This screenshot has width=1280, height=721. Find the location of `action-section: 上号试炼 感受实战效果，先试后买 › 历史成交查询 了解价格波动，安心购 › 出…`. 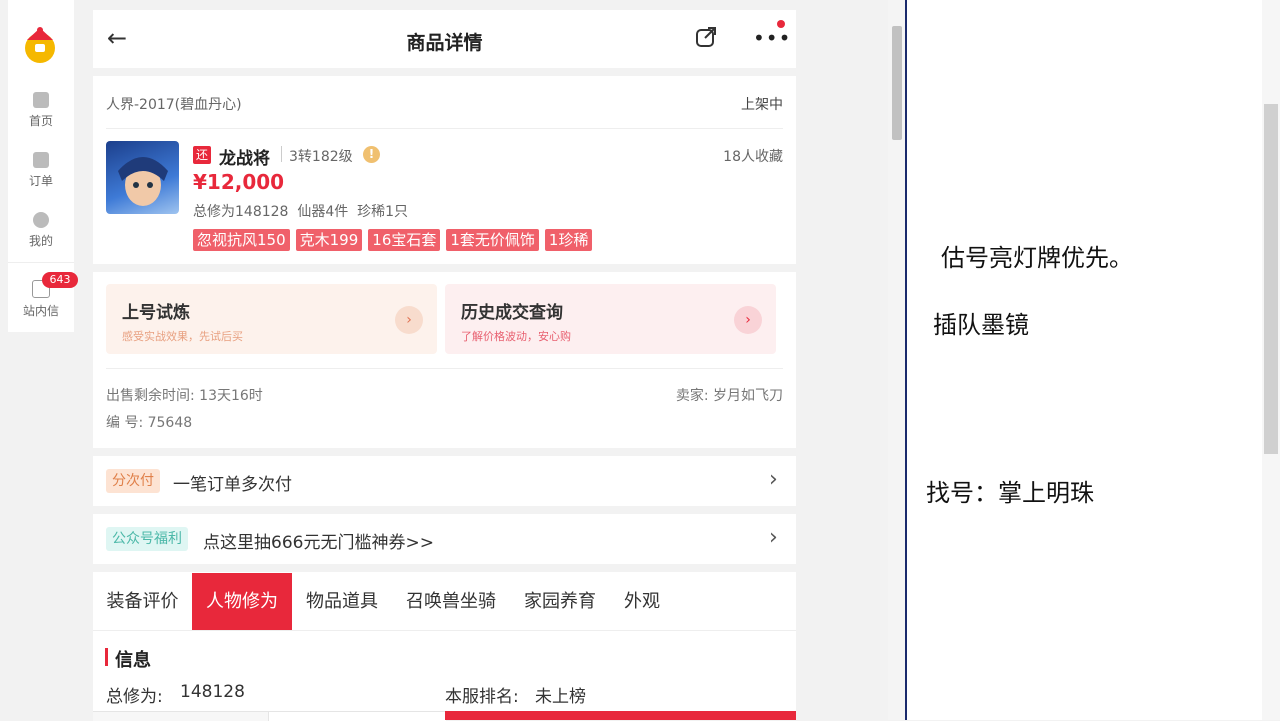

action-section: 上号试炼 感受实战效果，先试后买 › 历史成交查询 了解价格波动，安心购 › 出… is located at coordinates (444, 360).